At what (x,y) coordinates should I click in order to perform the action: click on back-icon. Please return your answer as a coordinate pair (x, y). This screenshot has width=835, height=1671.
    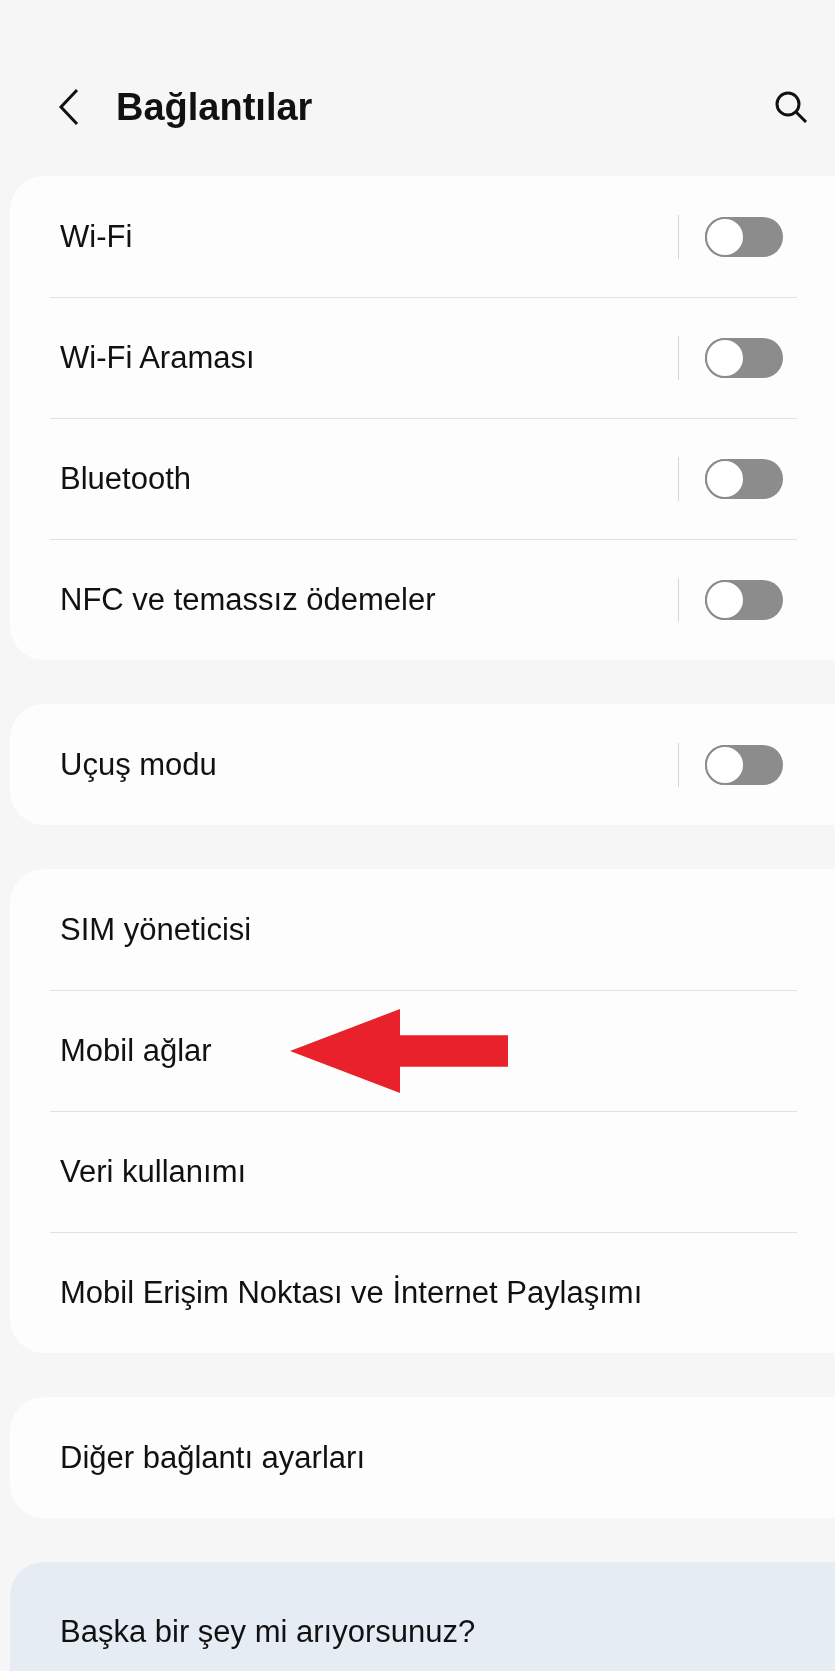
    Looking at the image, I should click on (69, 107).